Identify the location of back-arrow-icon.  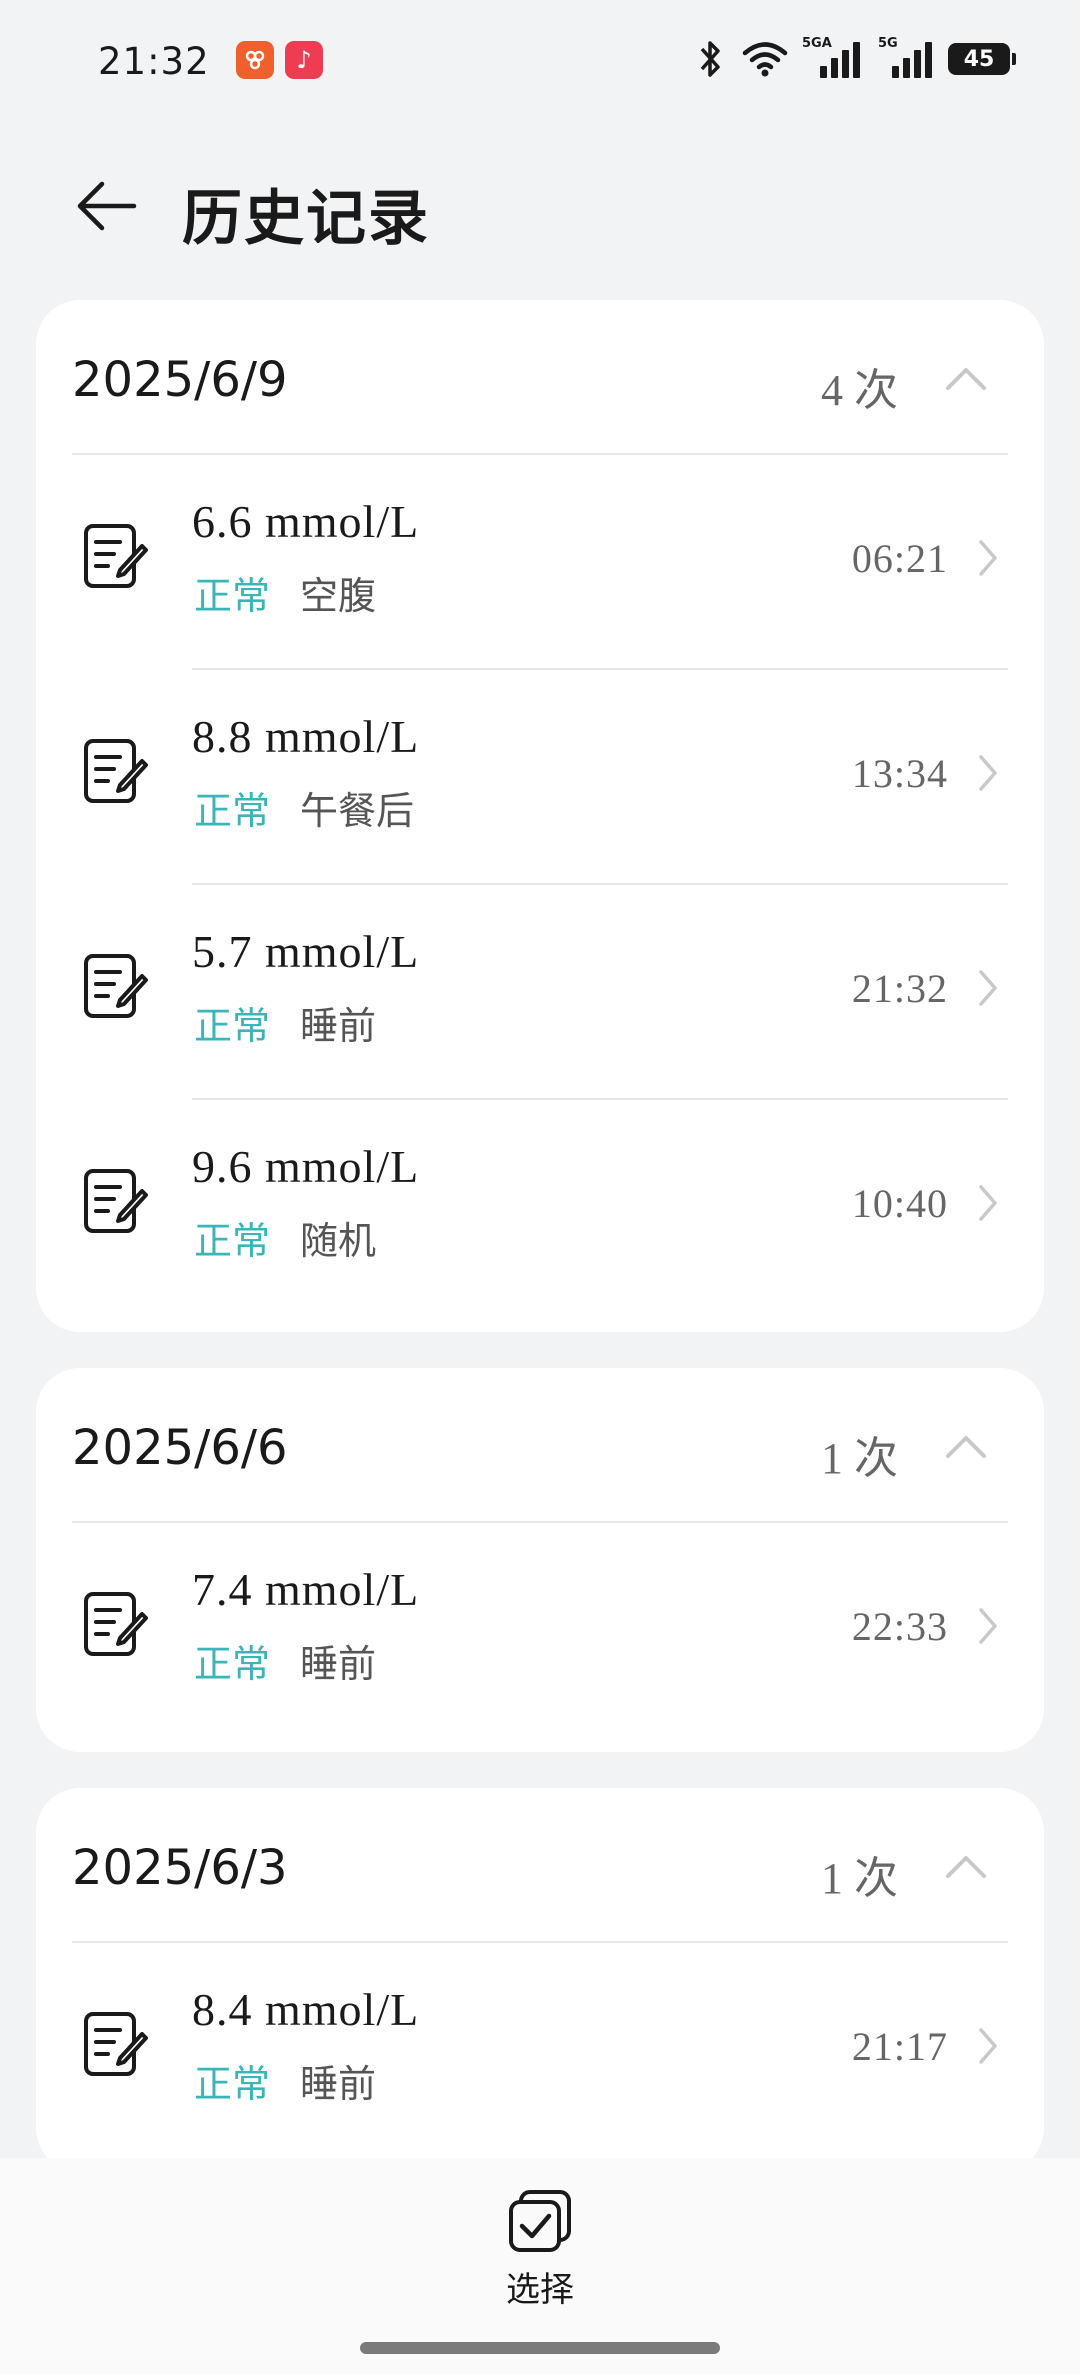
(107, 206).